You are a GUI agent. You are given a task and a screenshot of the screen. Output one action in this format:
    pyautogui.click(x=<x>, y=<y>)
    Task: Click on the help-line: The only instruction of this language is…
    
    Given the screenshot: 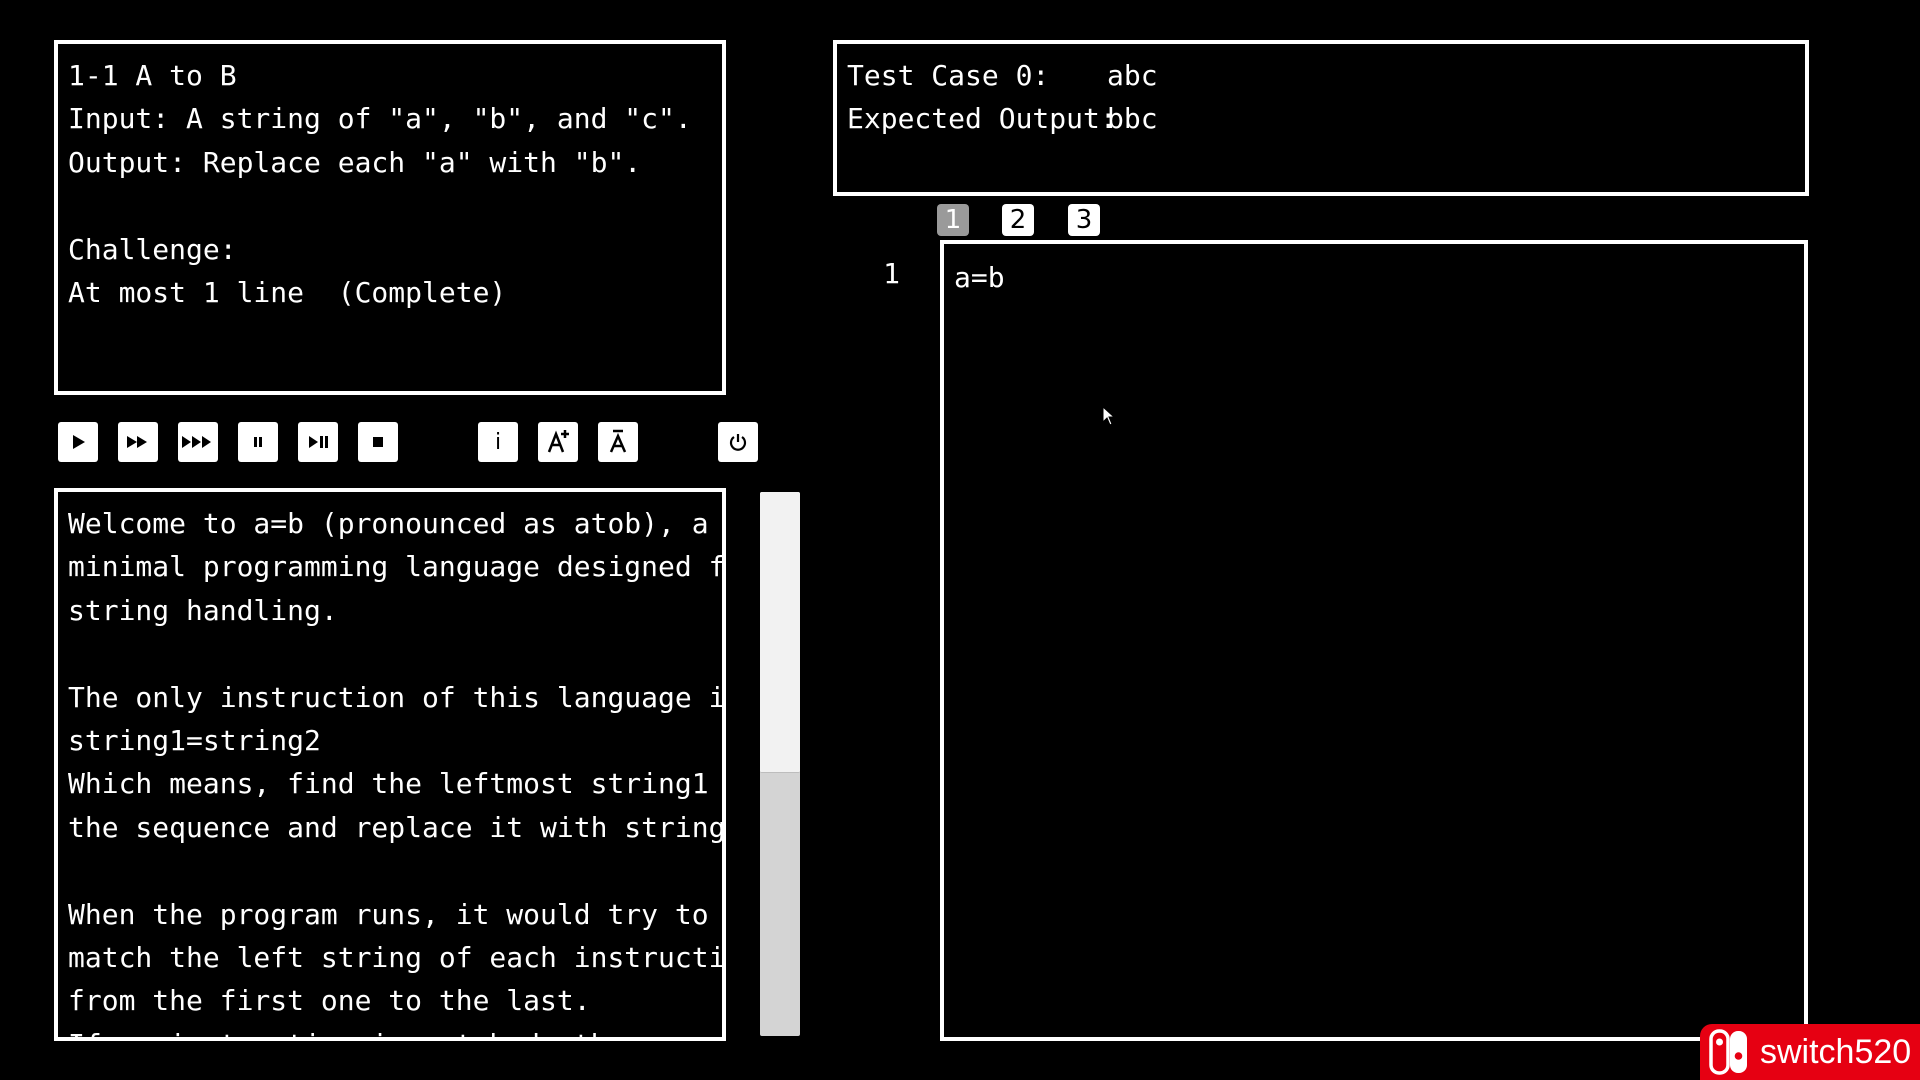 What is the action you would take?
    pyautogui.click(x=397, y=697)
    